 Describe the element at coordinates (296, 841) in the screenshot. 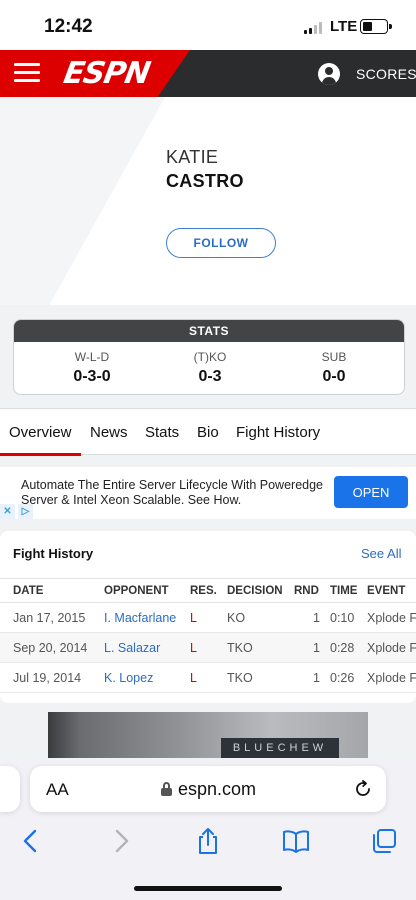

I see `bookmarks-icon` at that location.